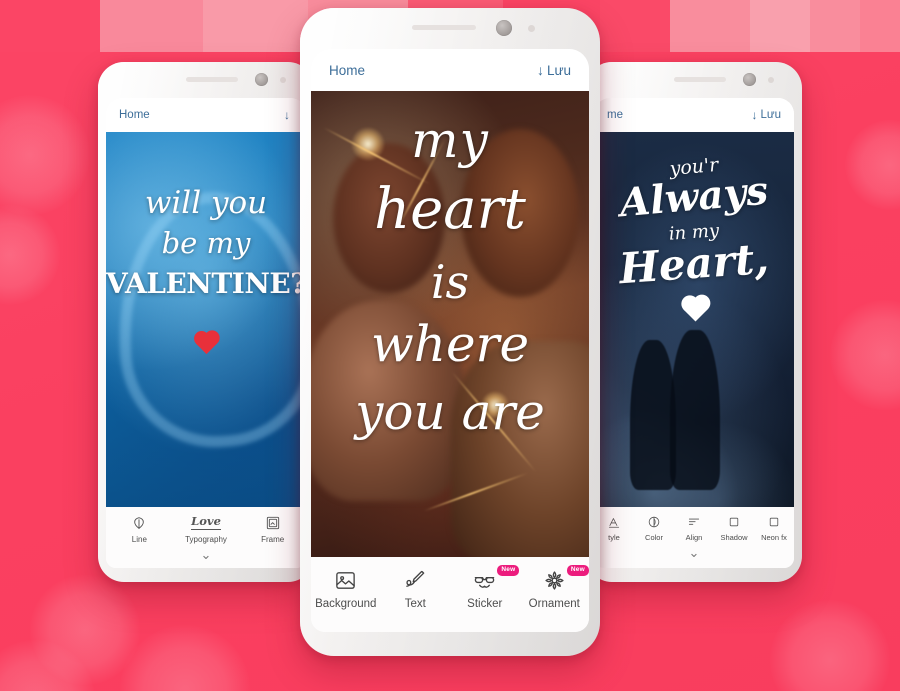 The height and width of the screenshot is (691, 900). I want to click on align-lines-icon, so click(694, 522).